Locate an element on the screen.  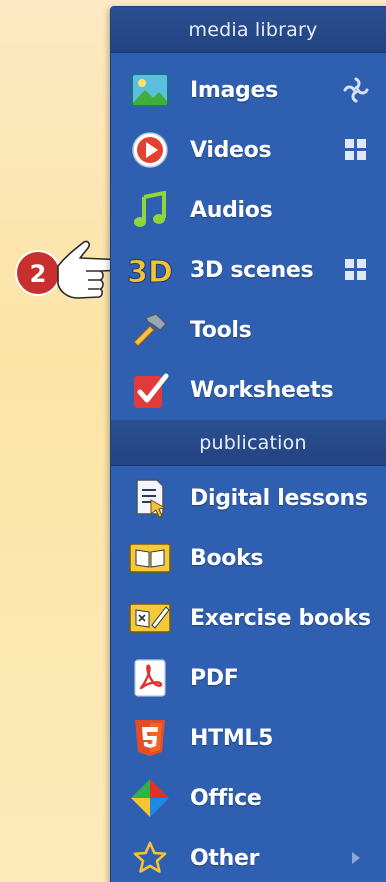
menu-item-audios: Audios is located at coordinates (248, 210).